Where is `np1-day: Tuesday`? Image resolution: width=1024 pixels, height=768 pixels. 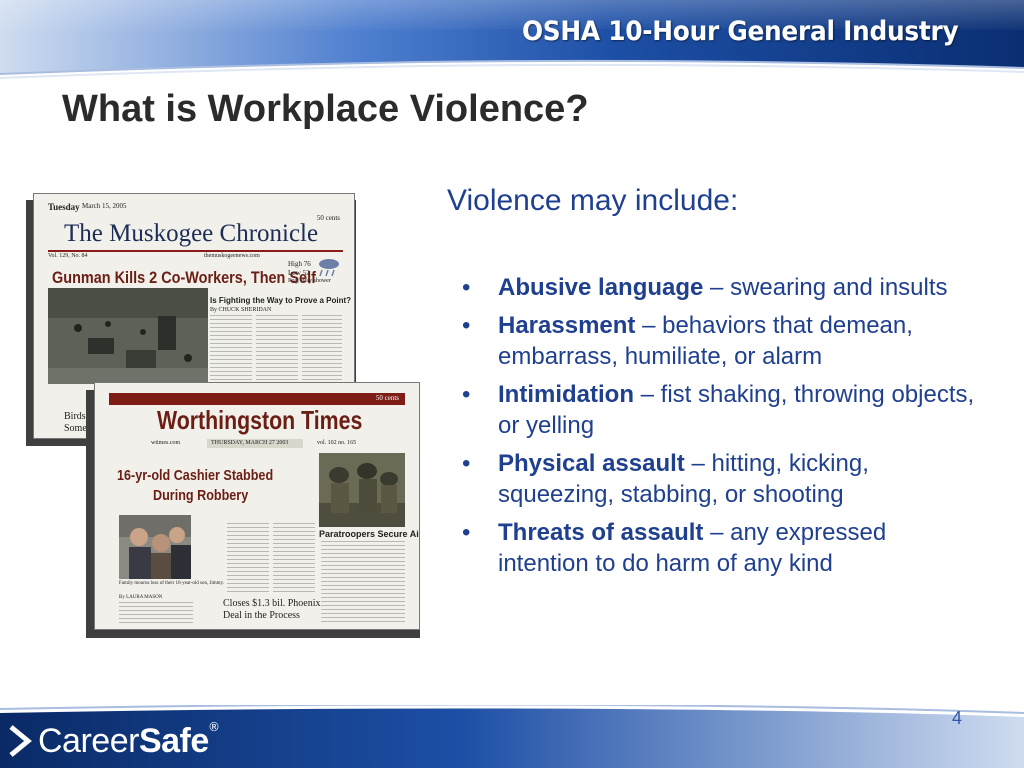 np1-day: Tuesday is located at coordinates (64, 207).